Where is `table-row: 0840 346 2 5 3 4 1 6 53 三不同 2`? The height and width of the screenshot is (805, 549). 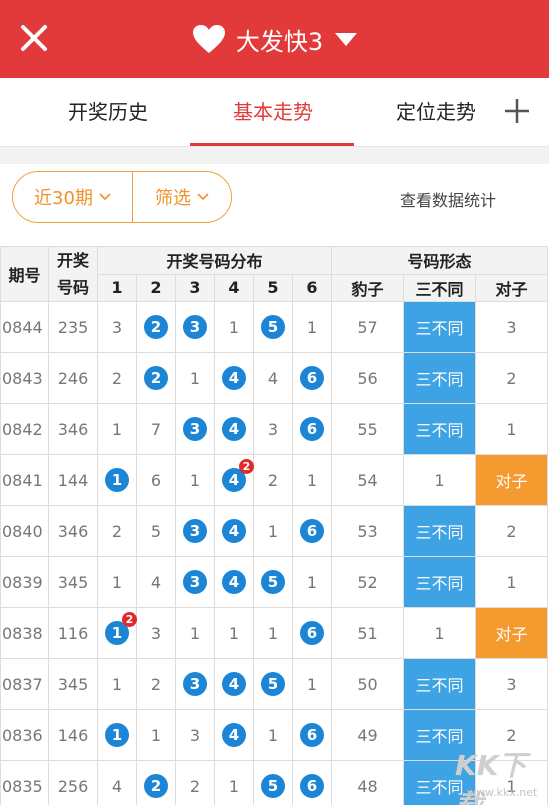 table-row: 0840 346 2 5 3 4 1 6 53 三不同 2 is located at coordinates (274, 531).